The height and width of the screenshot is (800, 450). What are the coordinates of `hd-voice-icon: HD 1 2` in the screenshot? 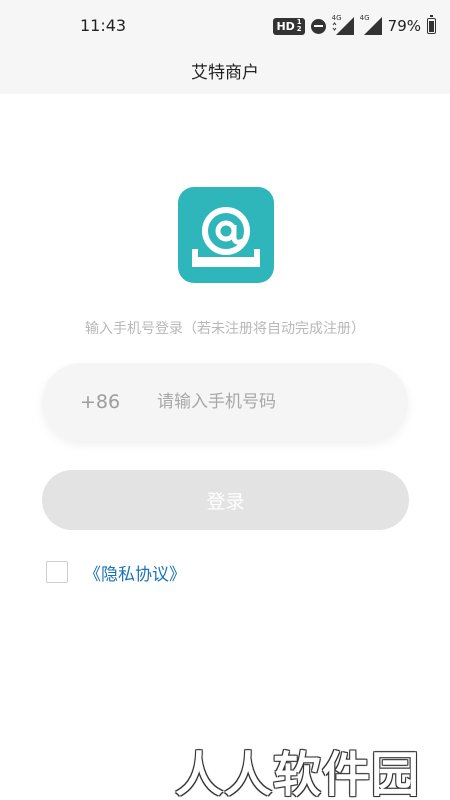 It's located at (289, 26).